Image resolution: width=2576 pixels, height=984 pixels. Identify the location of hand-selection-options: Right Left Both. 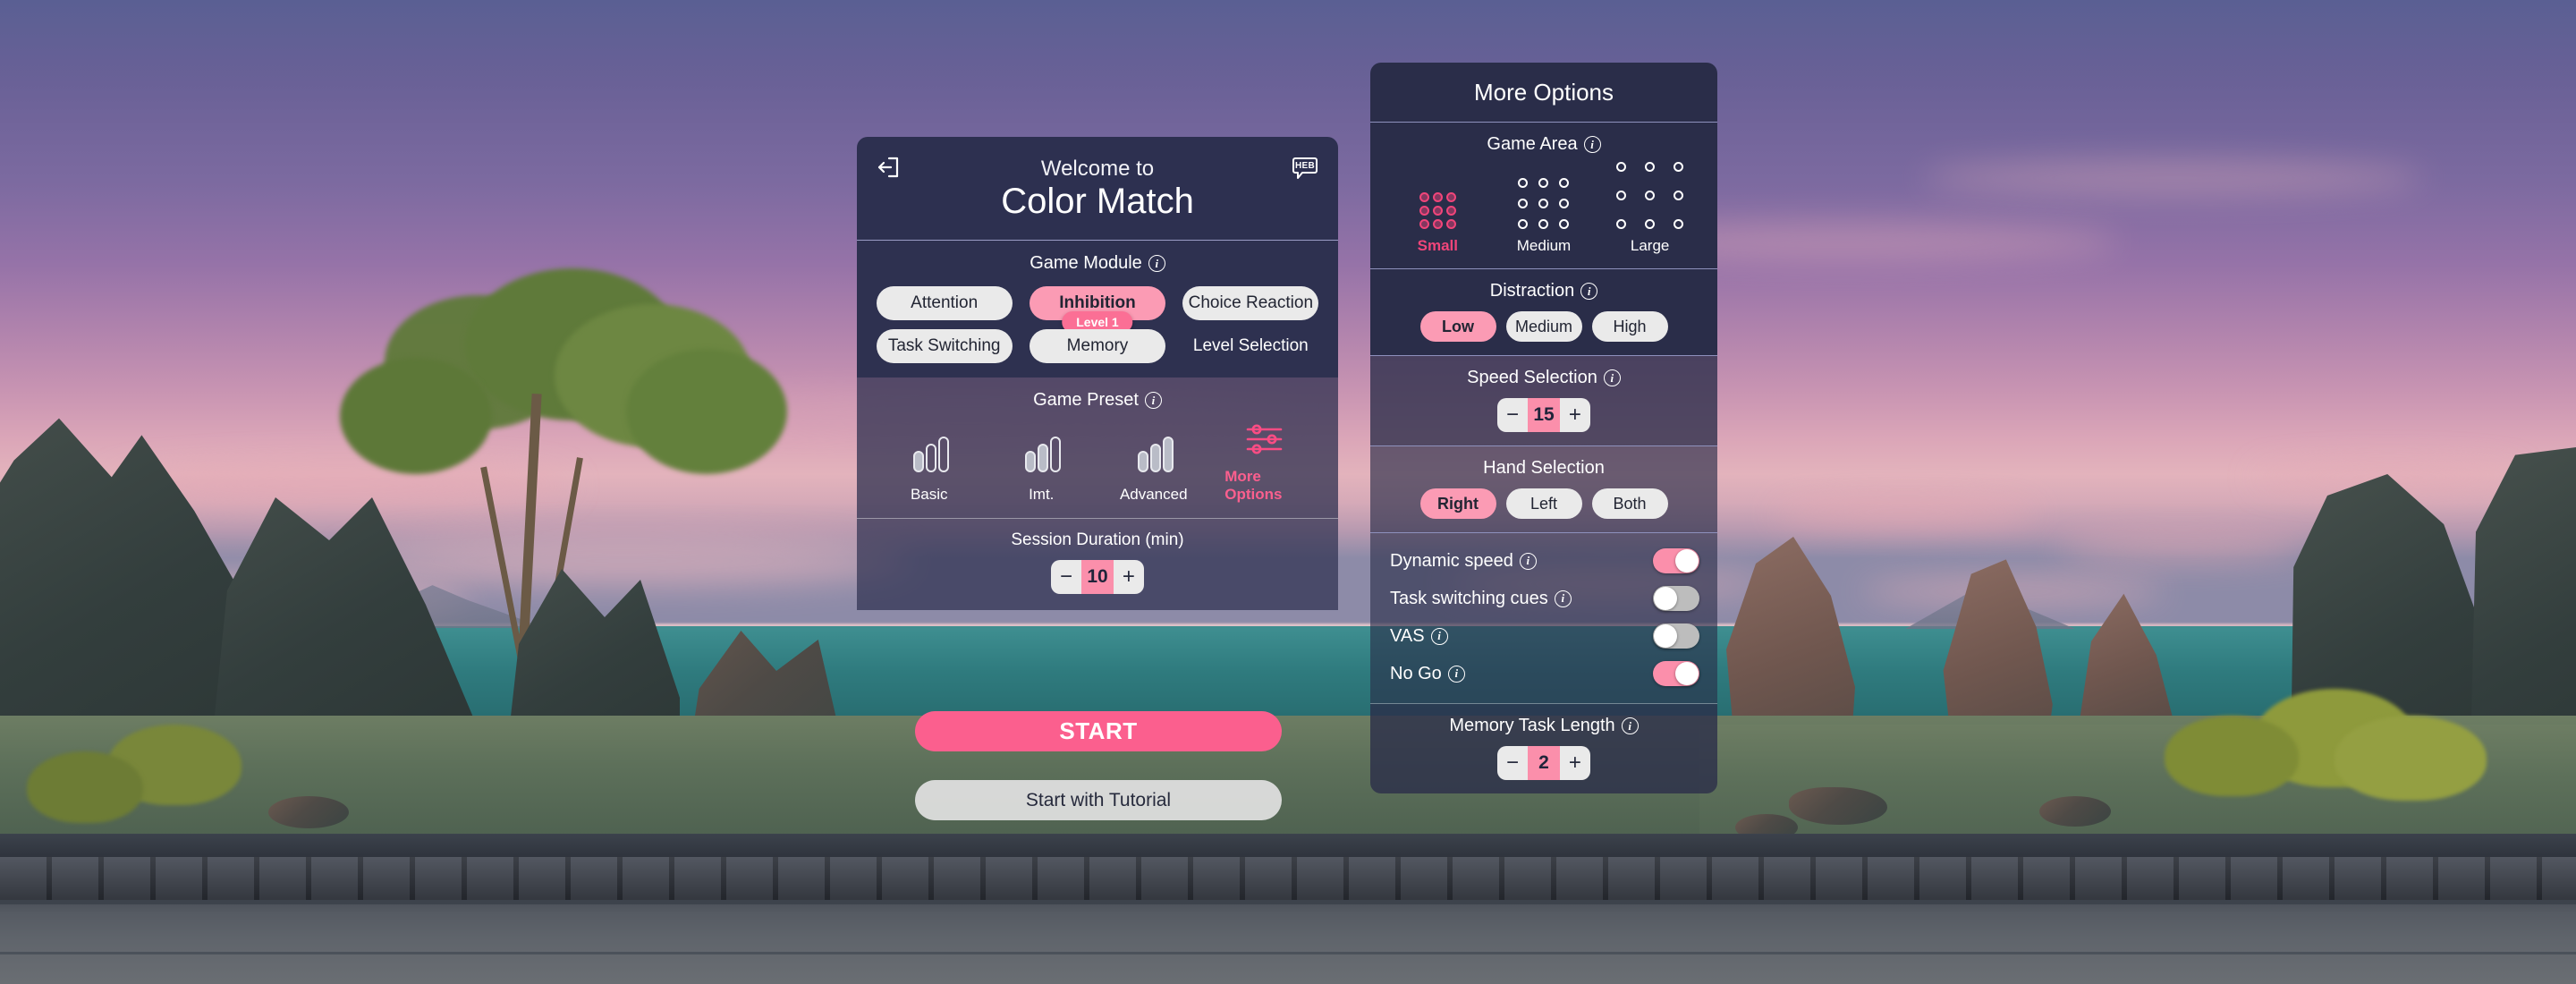
(1543, 499).